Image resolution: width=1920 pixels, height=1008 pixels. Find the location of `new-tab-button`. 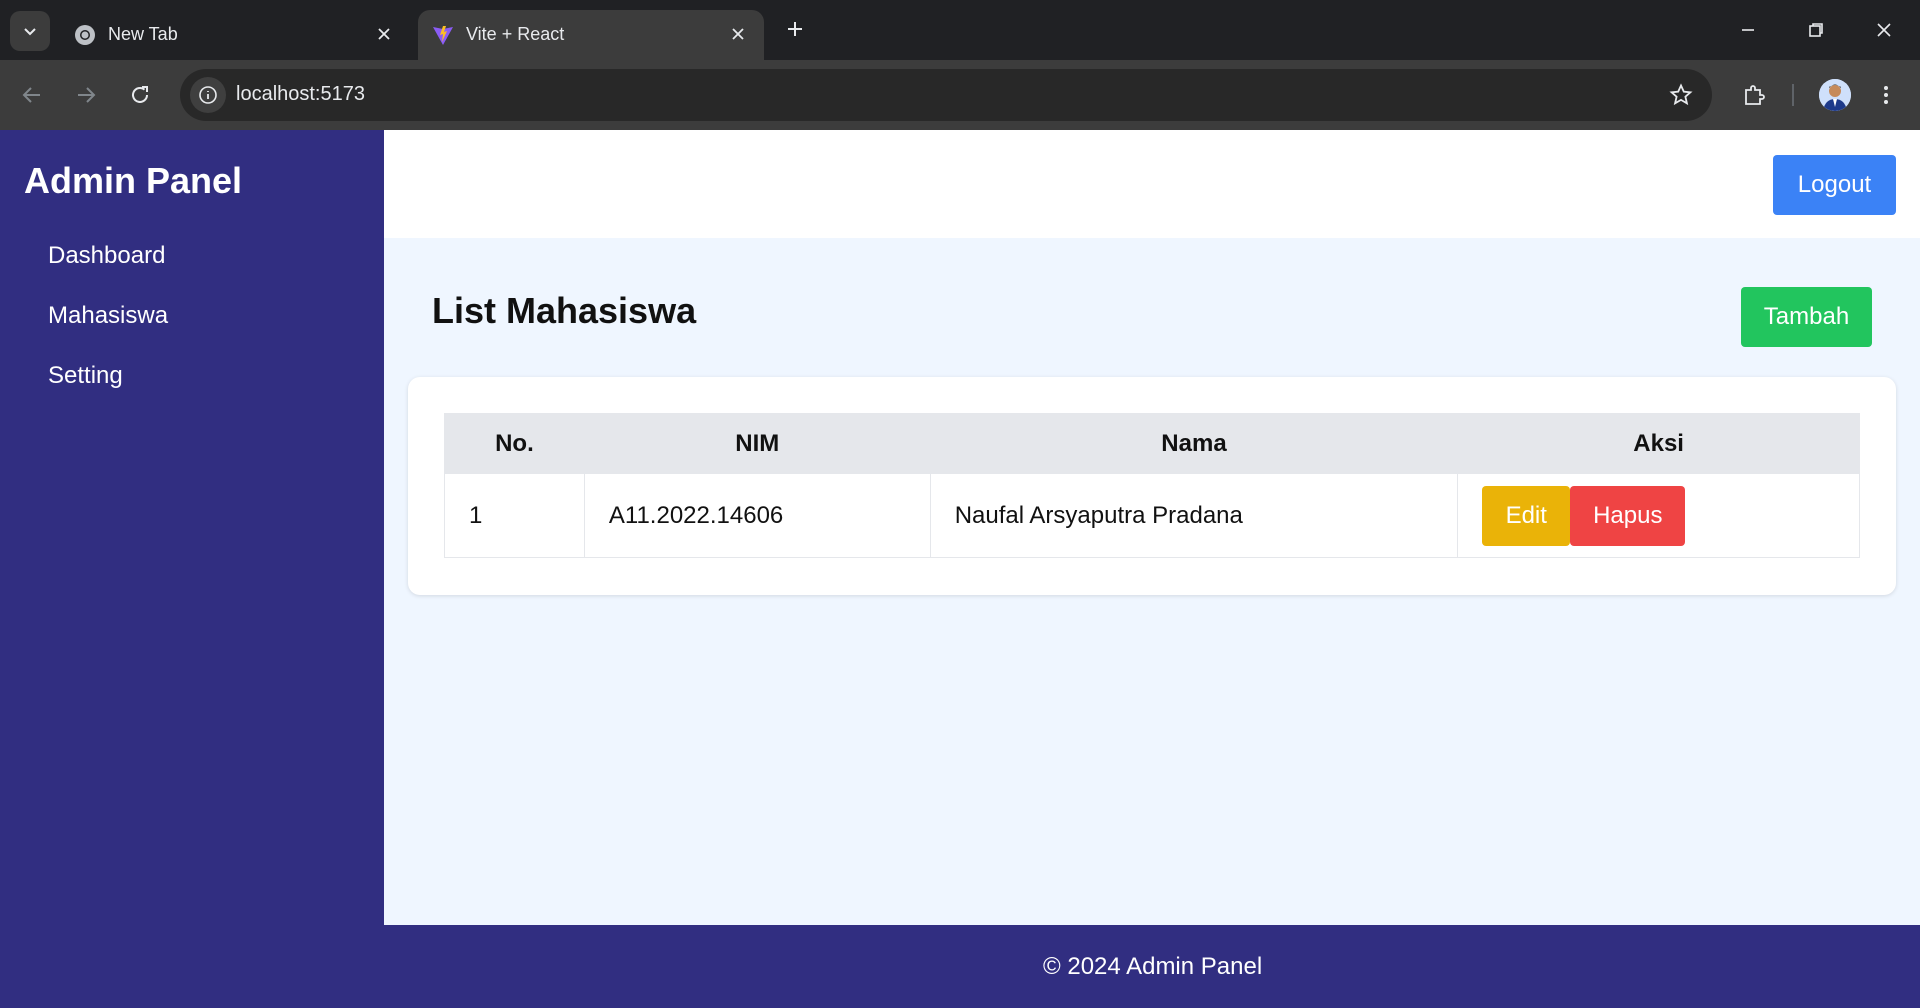

new-tab-button is located at coordinates (795, 29).